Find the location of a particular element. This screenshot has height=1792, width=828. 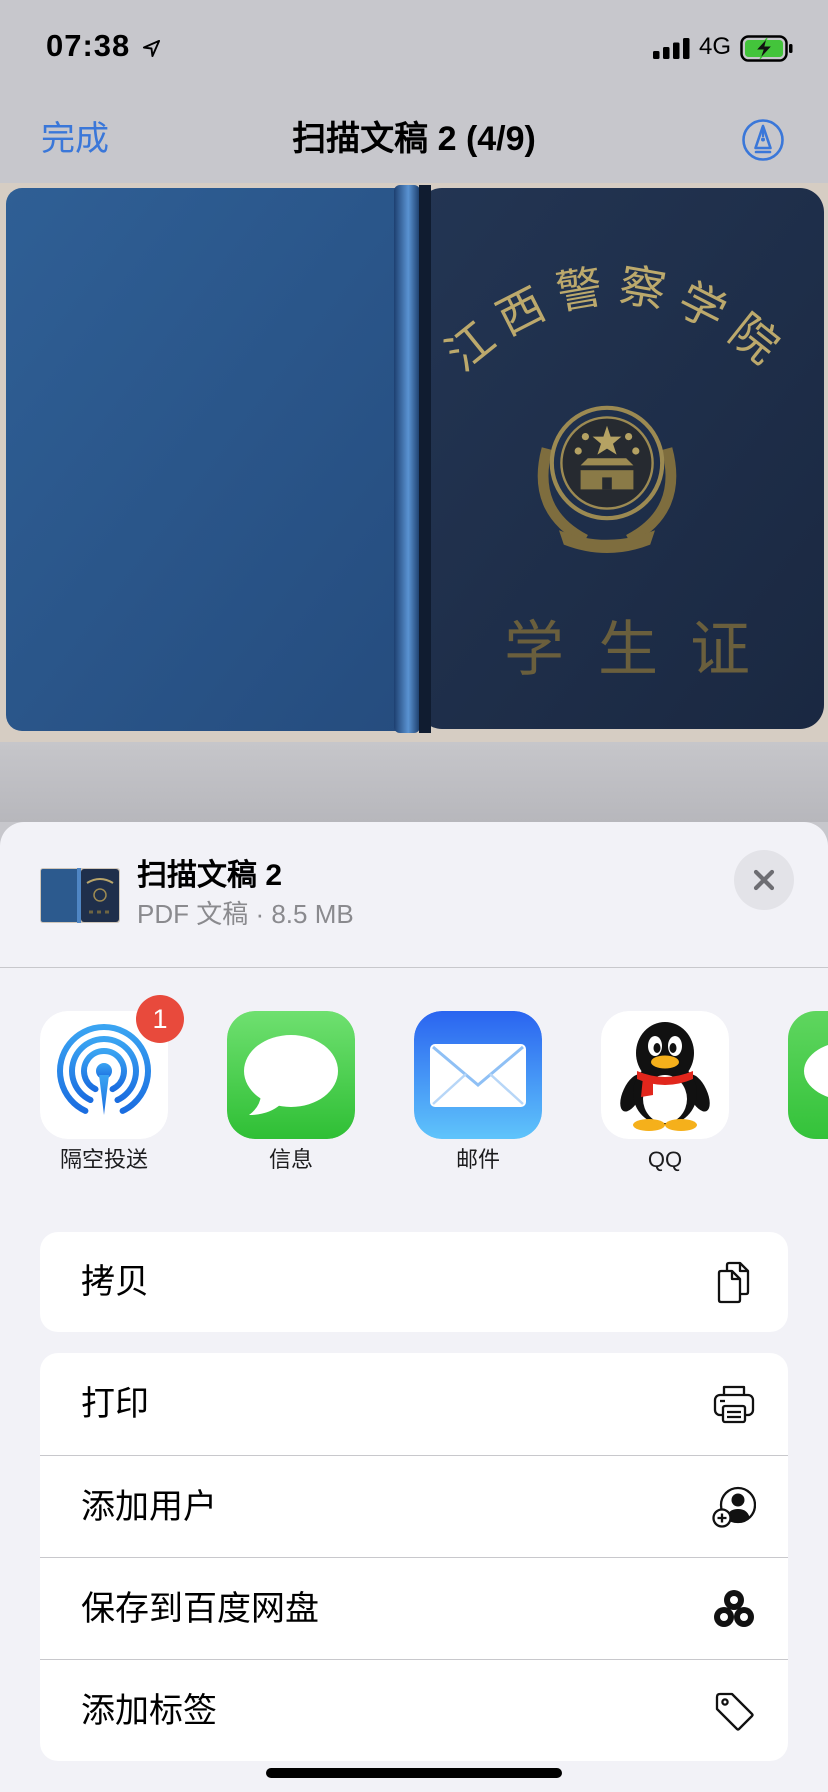

location-arrow-icon is located at coordinates (151, 48).